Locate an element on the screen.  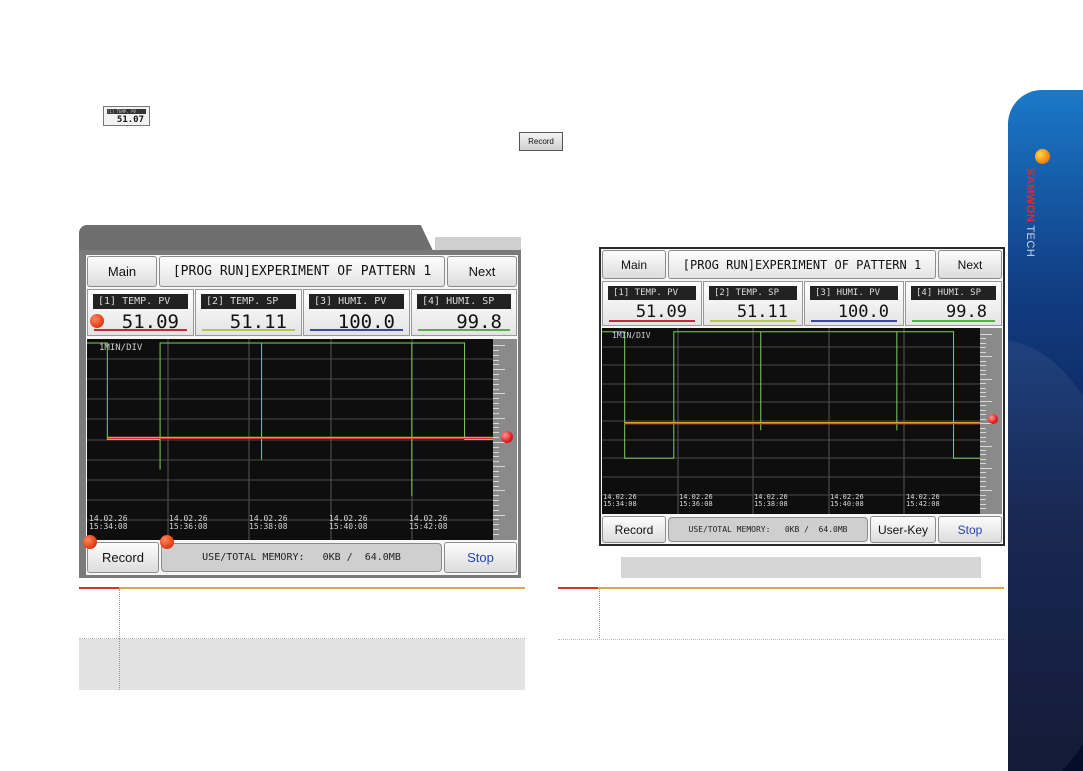
channel-label: [2] TEMP. SP is located at coordinates (753, 293).